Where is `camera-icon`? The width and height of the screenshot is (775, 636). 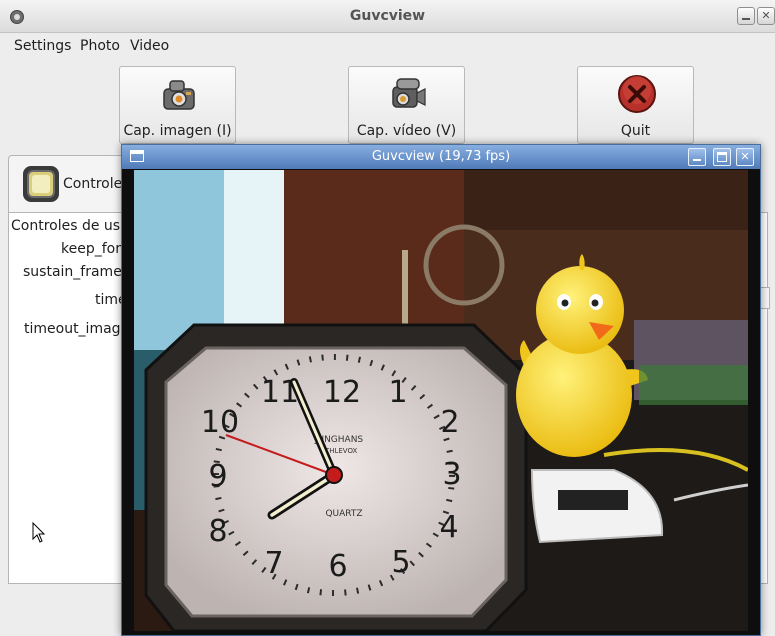
camera-icon is located at coordinates (179, 95).